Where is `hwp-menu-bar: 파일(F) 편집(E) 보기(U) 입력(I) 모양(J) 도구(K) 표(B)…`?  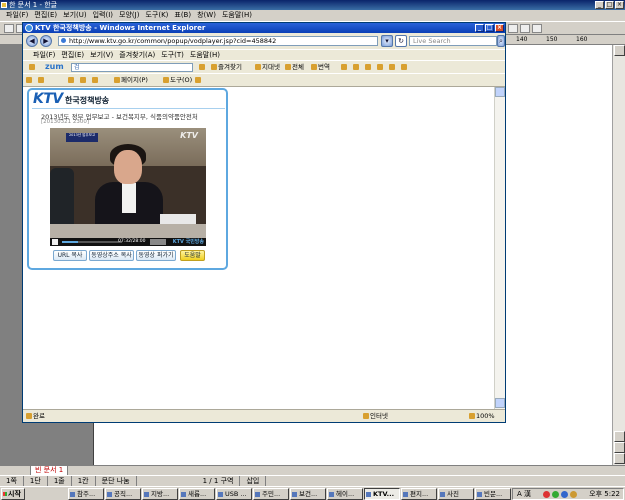
hwp-menu-bar: 파일(F) 편집(E) 보기(U) 입력(I) 모양(J) 도구(K) 표(B)… is located at coordinates (312, 15).